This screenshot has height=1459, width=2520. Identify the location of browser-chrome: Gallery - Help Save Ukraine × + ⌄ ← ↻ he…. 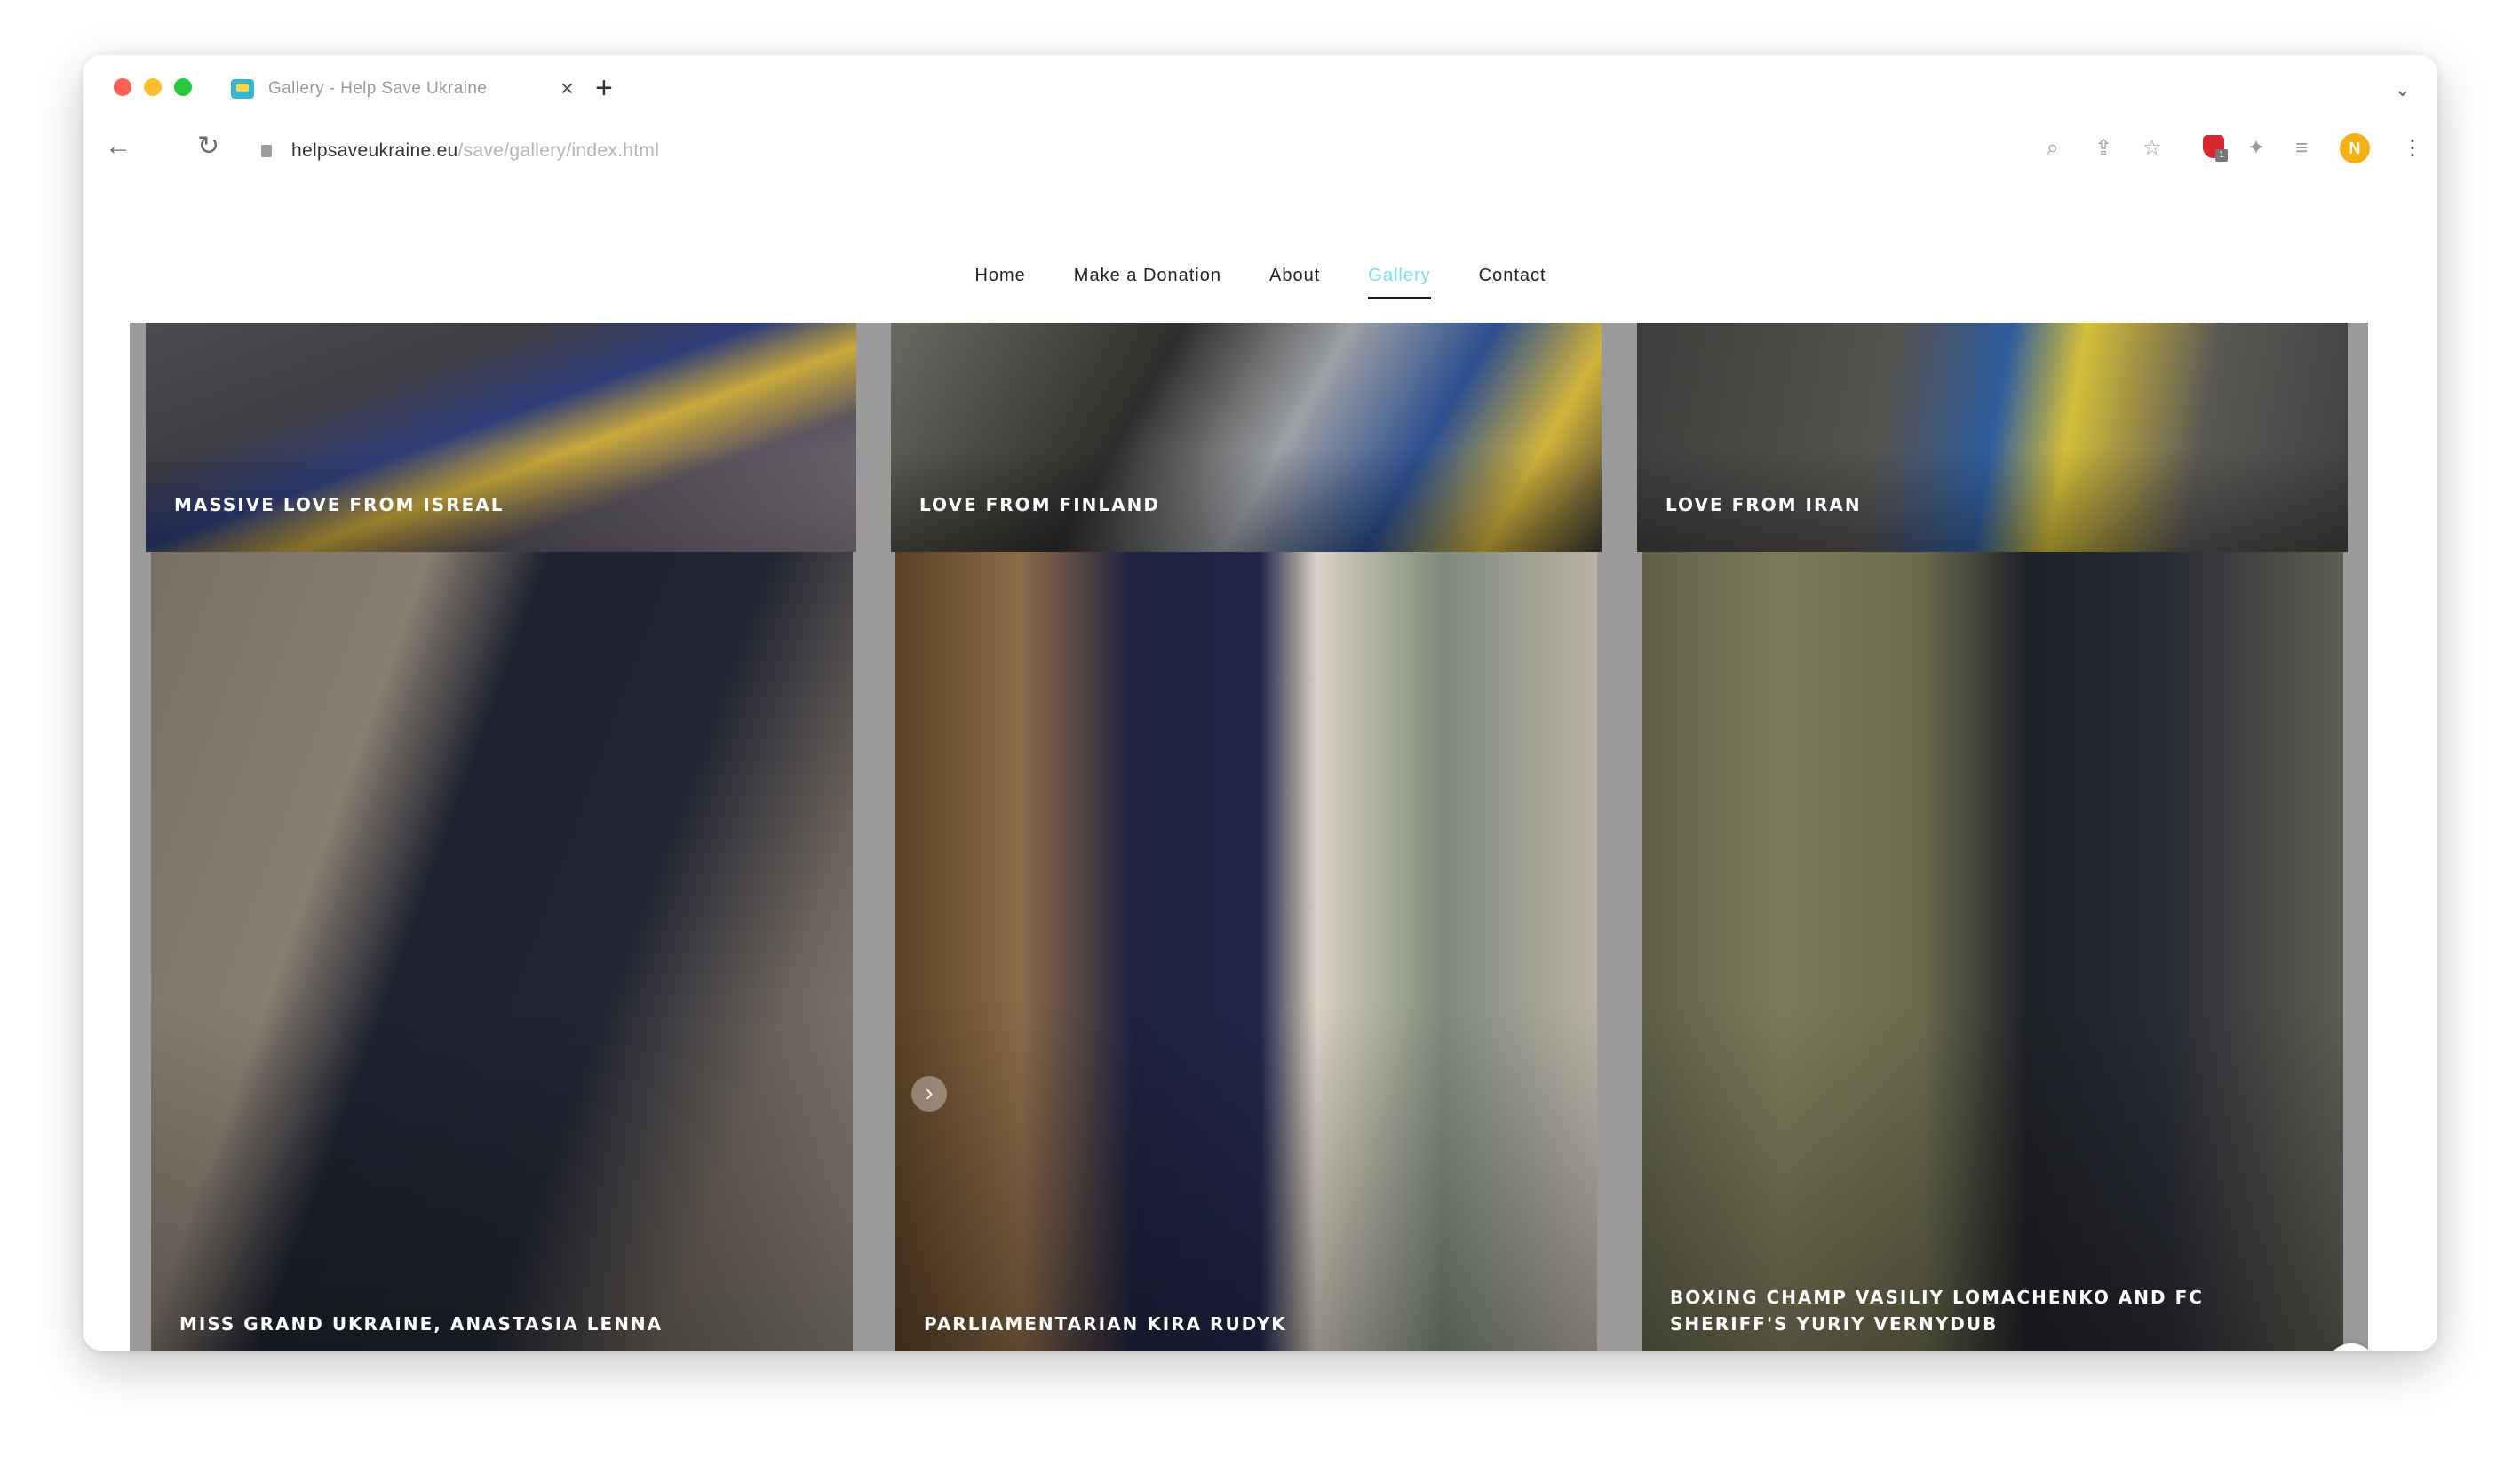
(1260, 121).